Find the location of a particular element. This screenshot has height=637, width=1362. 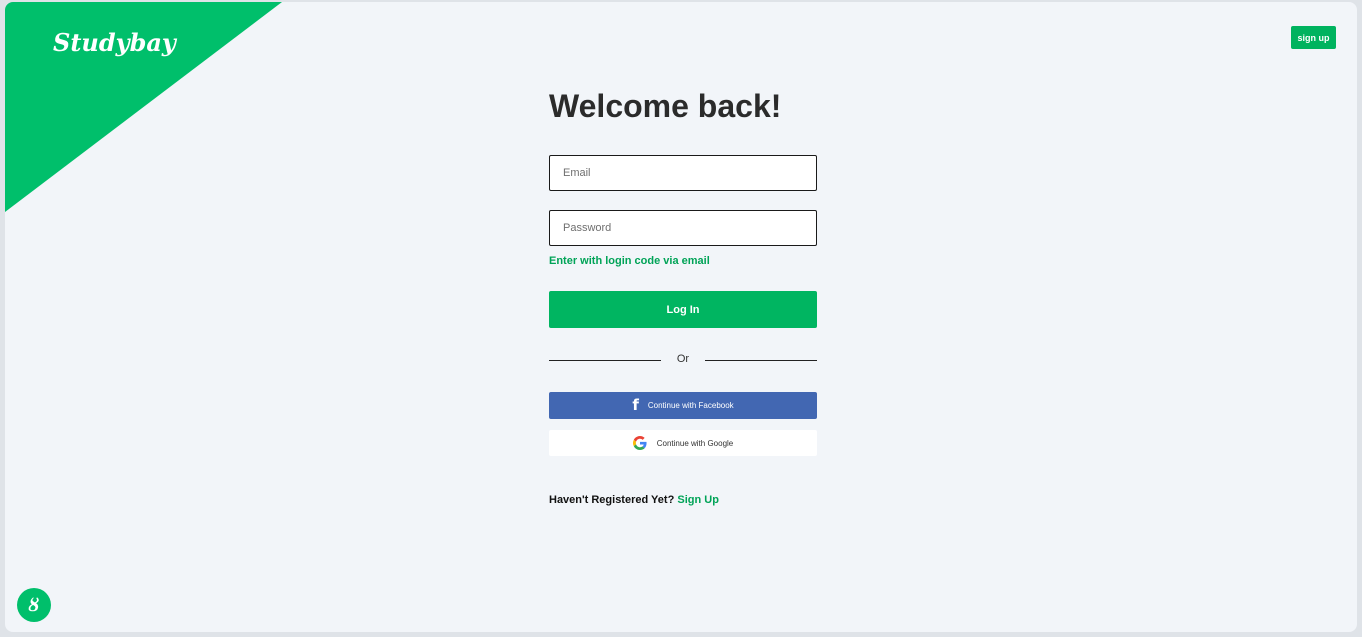

google-button-label: Continue with Google is located at coordinates (695, 443).